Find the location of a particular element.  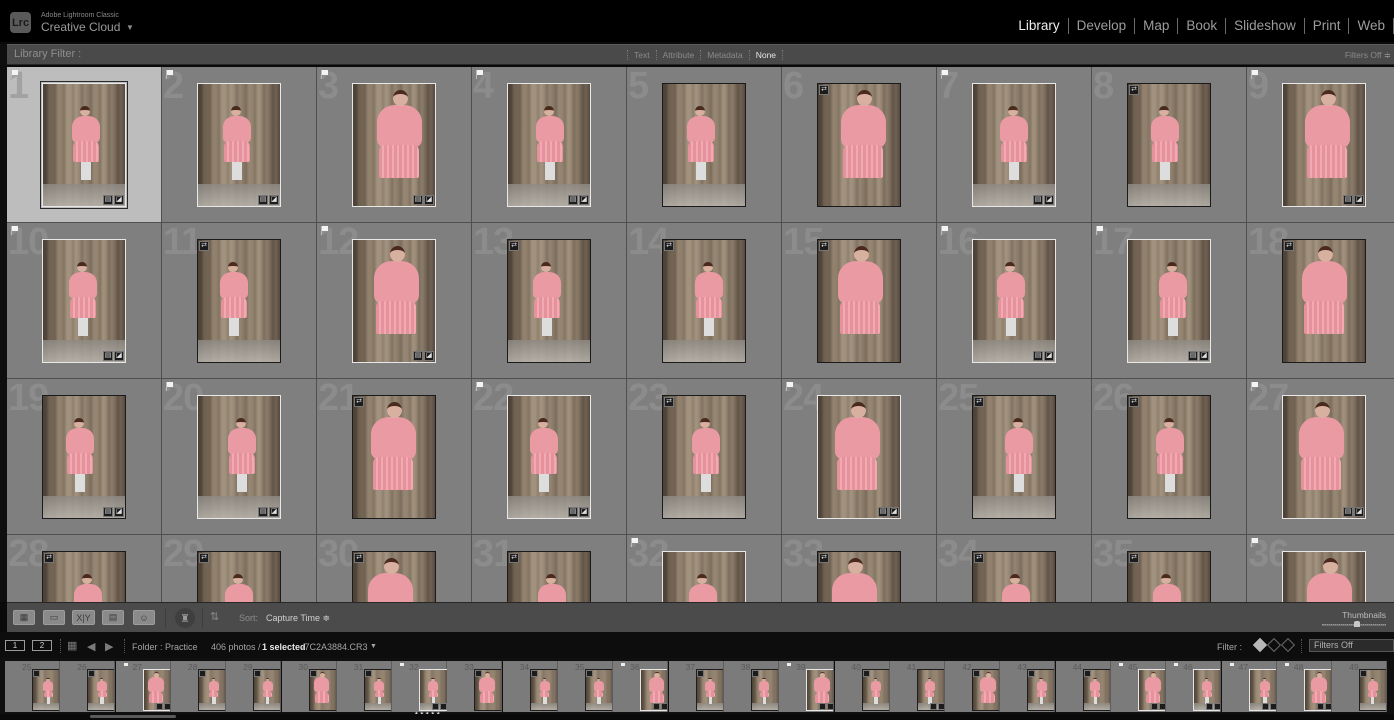

grid-cell: 10 ▤ ◪ is located at coordinates (84, 301).